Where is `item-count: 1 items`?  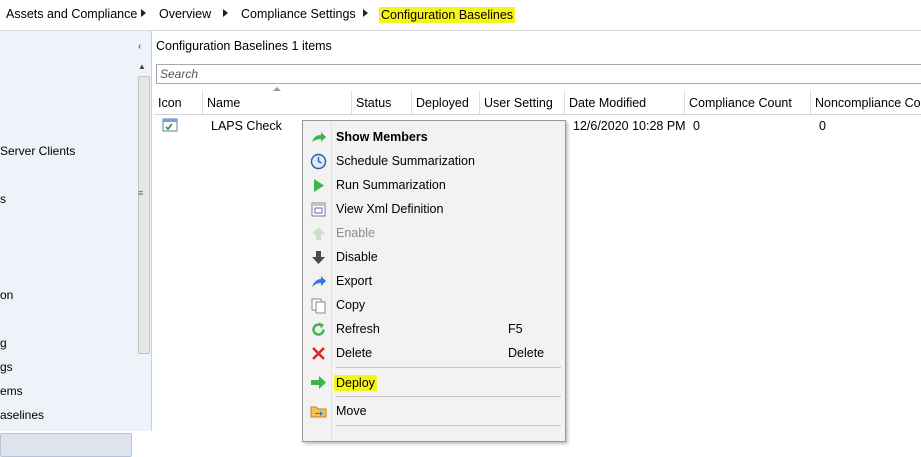
item-count: 1 items is located at coordinates (311, 46).